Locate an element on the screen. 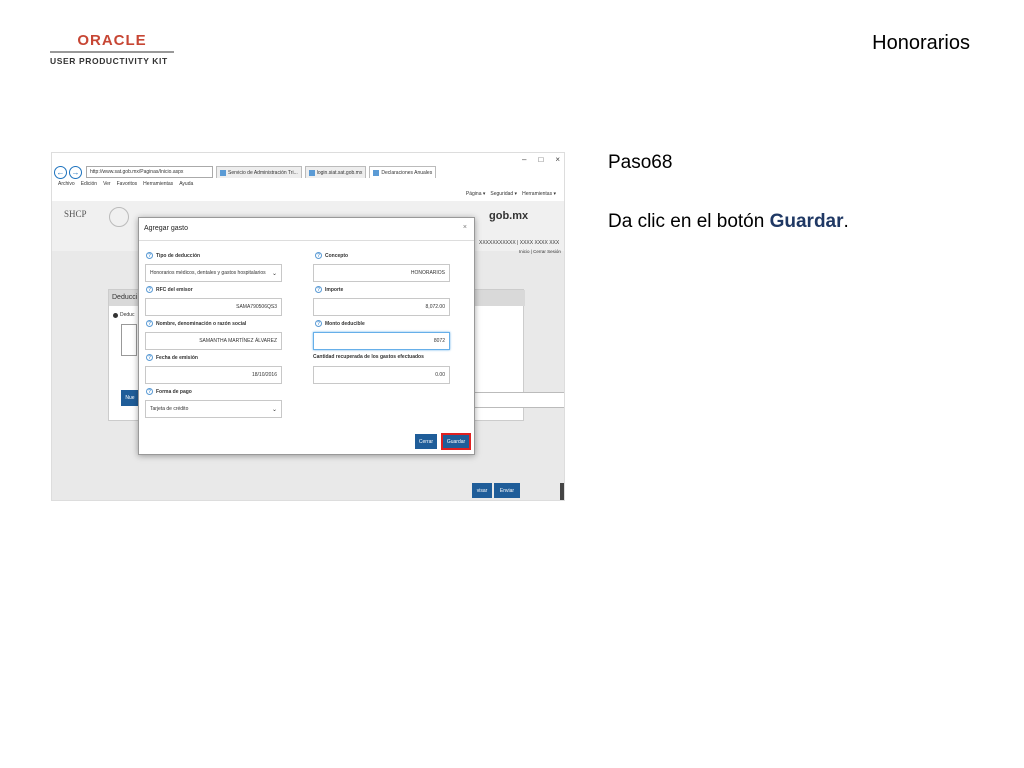  label-text: Tipo de deducción is located at coordinates (178, 255).